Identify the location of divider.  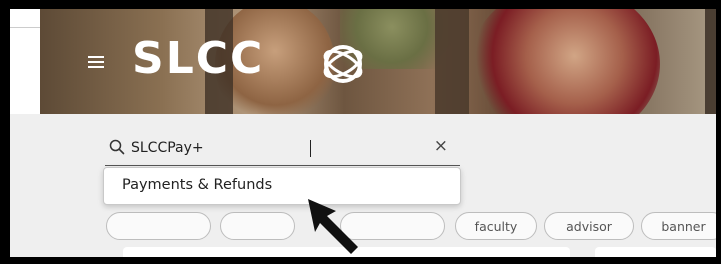
(25, 27).